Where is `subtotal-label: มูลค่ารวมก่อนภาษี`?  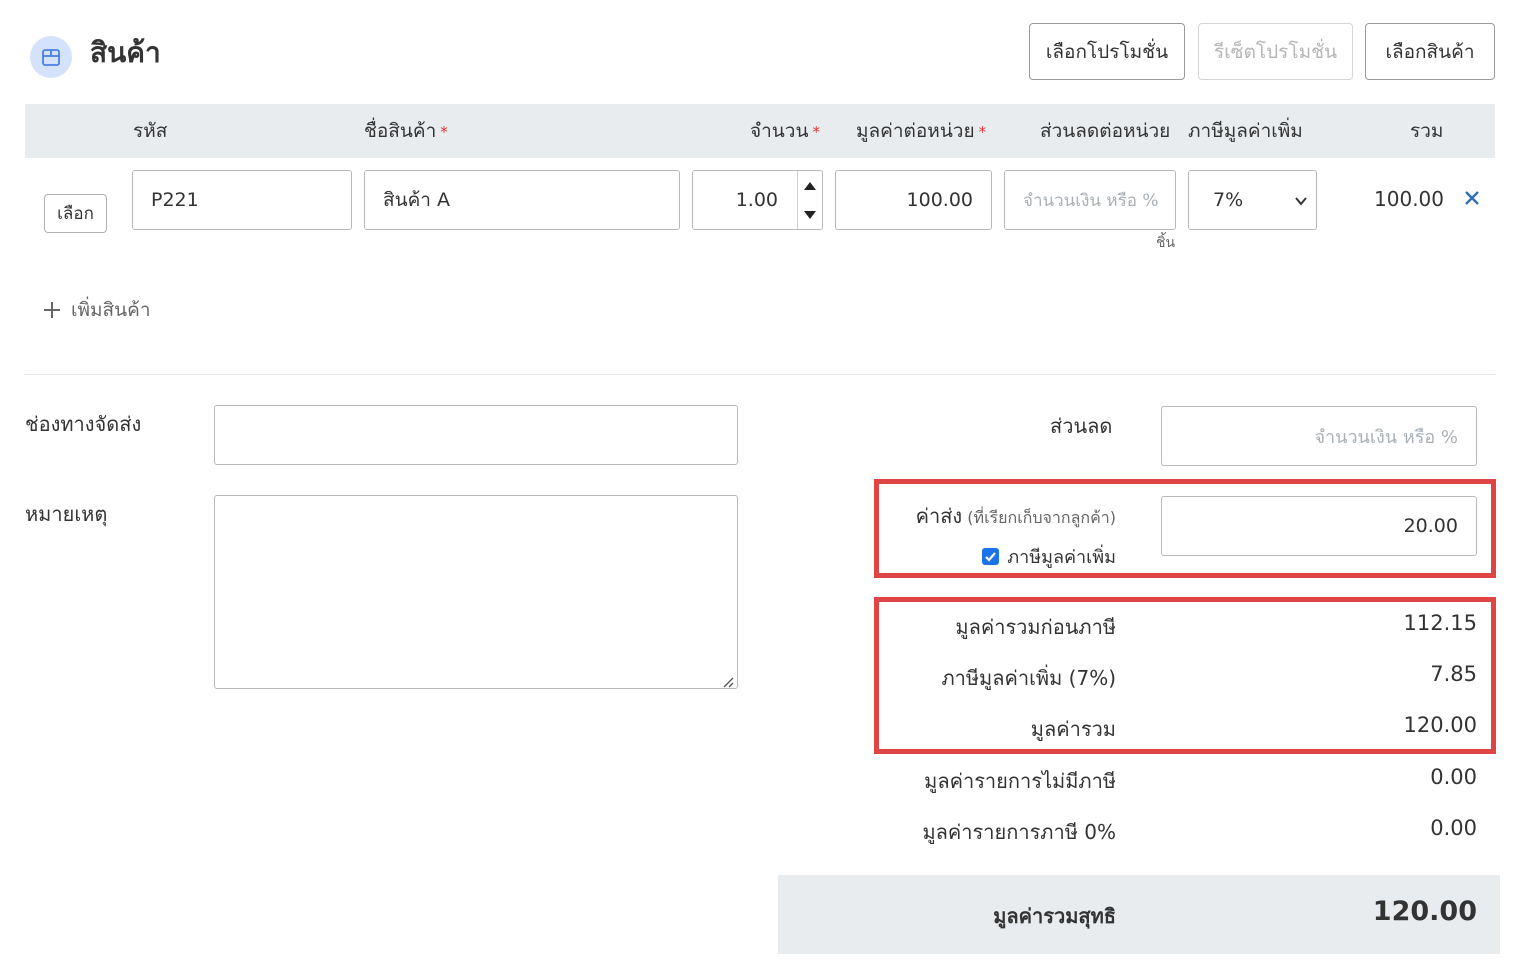
subtotal-label: มูลค่ารวมก่อนภาษี is located at coordinates (1035, 627).